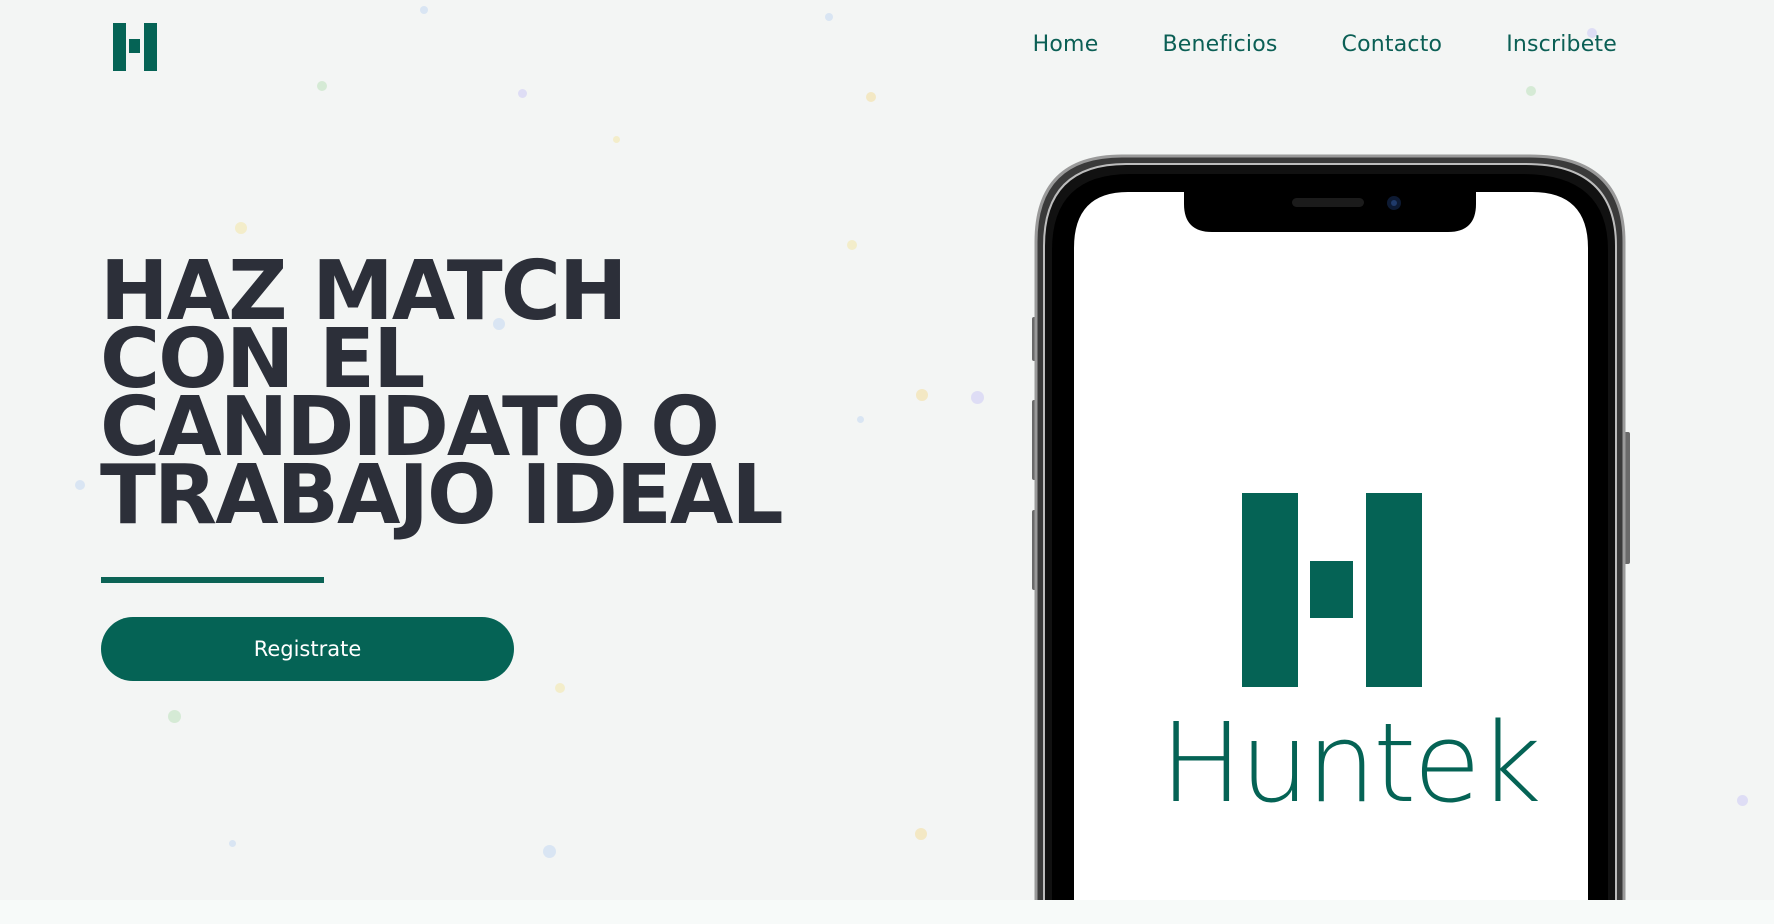  I want to click on main-nav: Home Beneficios Contacto Inscribete, so click(1325, 44).